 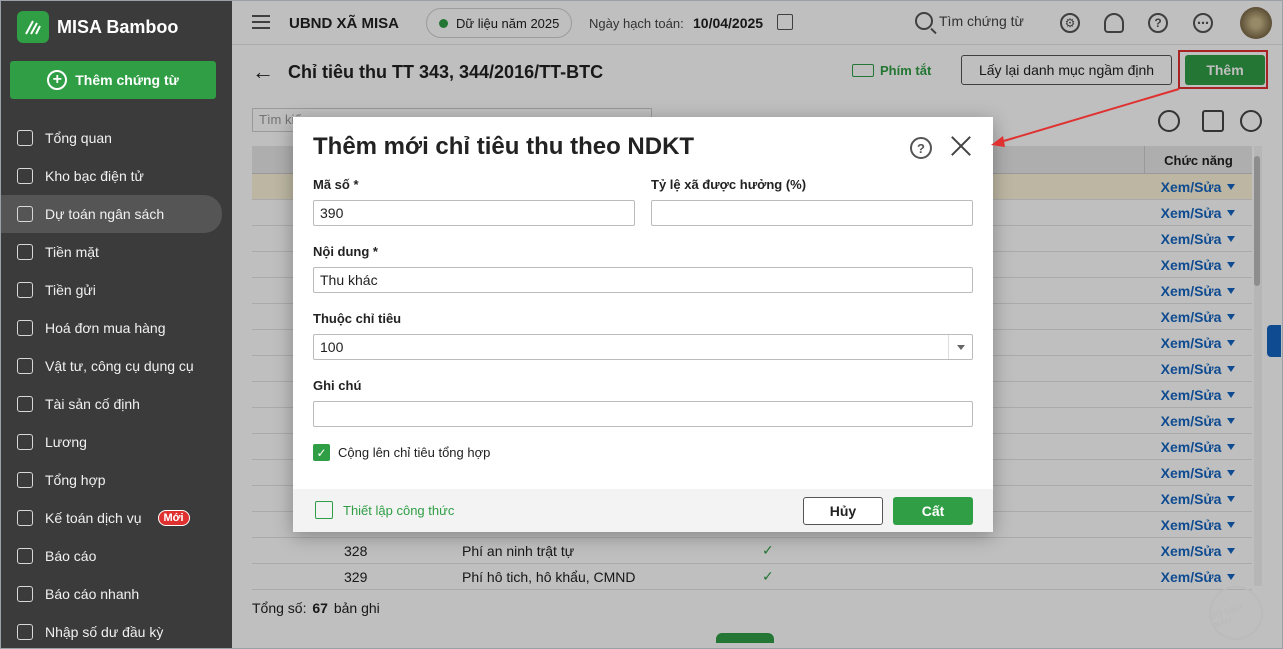 What do you see at coordinates (25, 252) in the screenshot?
I see `cash-icon` at bounding box center [25, 252].